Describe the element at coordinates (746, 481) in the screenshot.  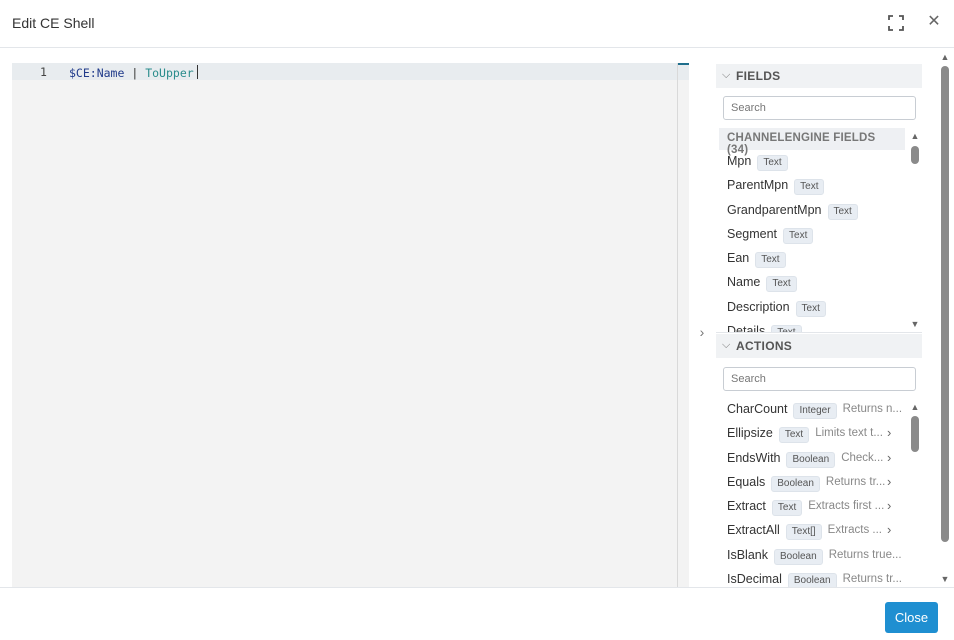
I see `actions-item-name: Equals` at that location.